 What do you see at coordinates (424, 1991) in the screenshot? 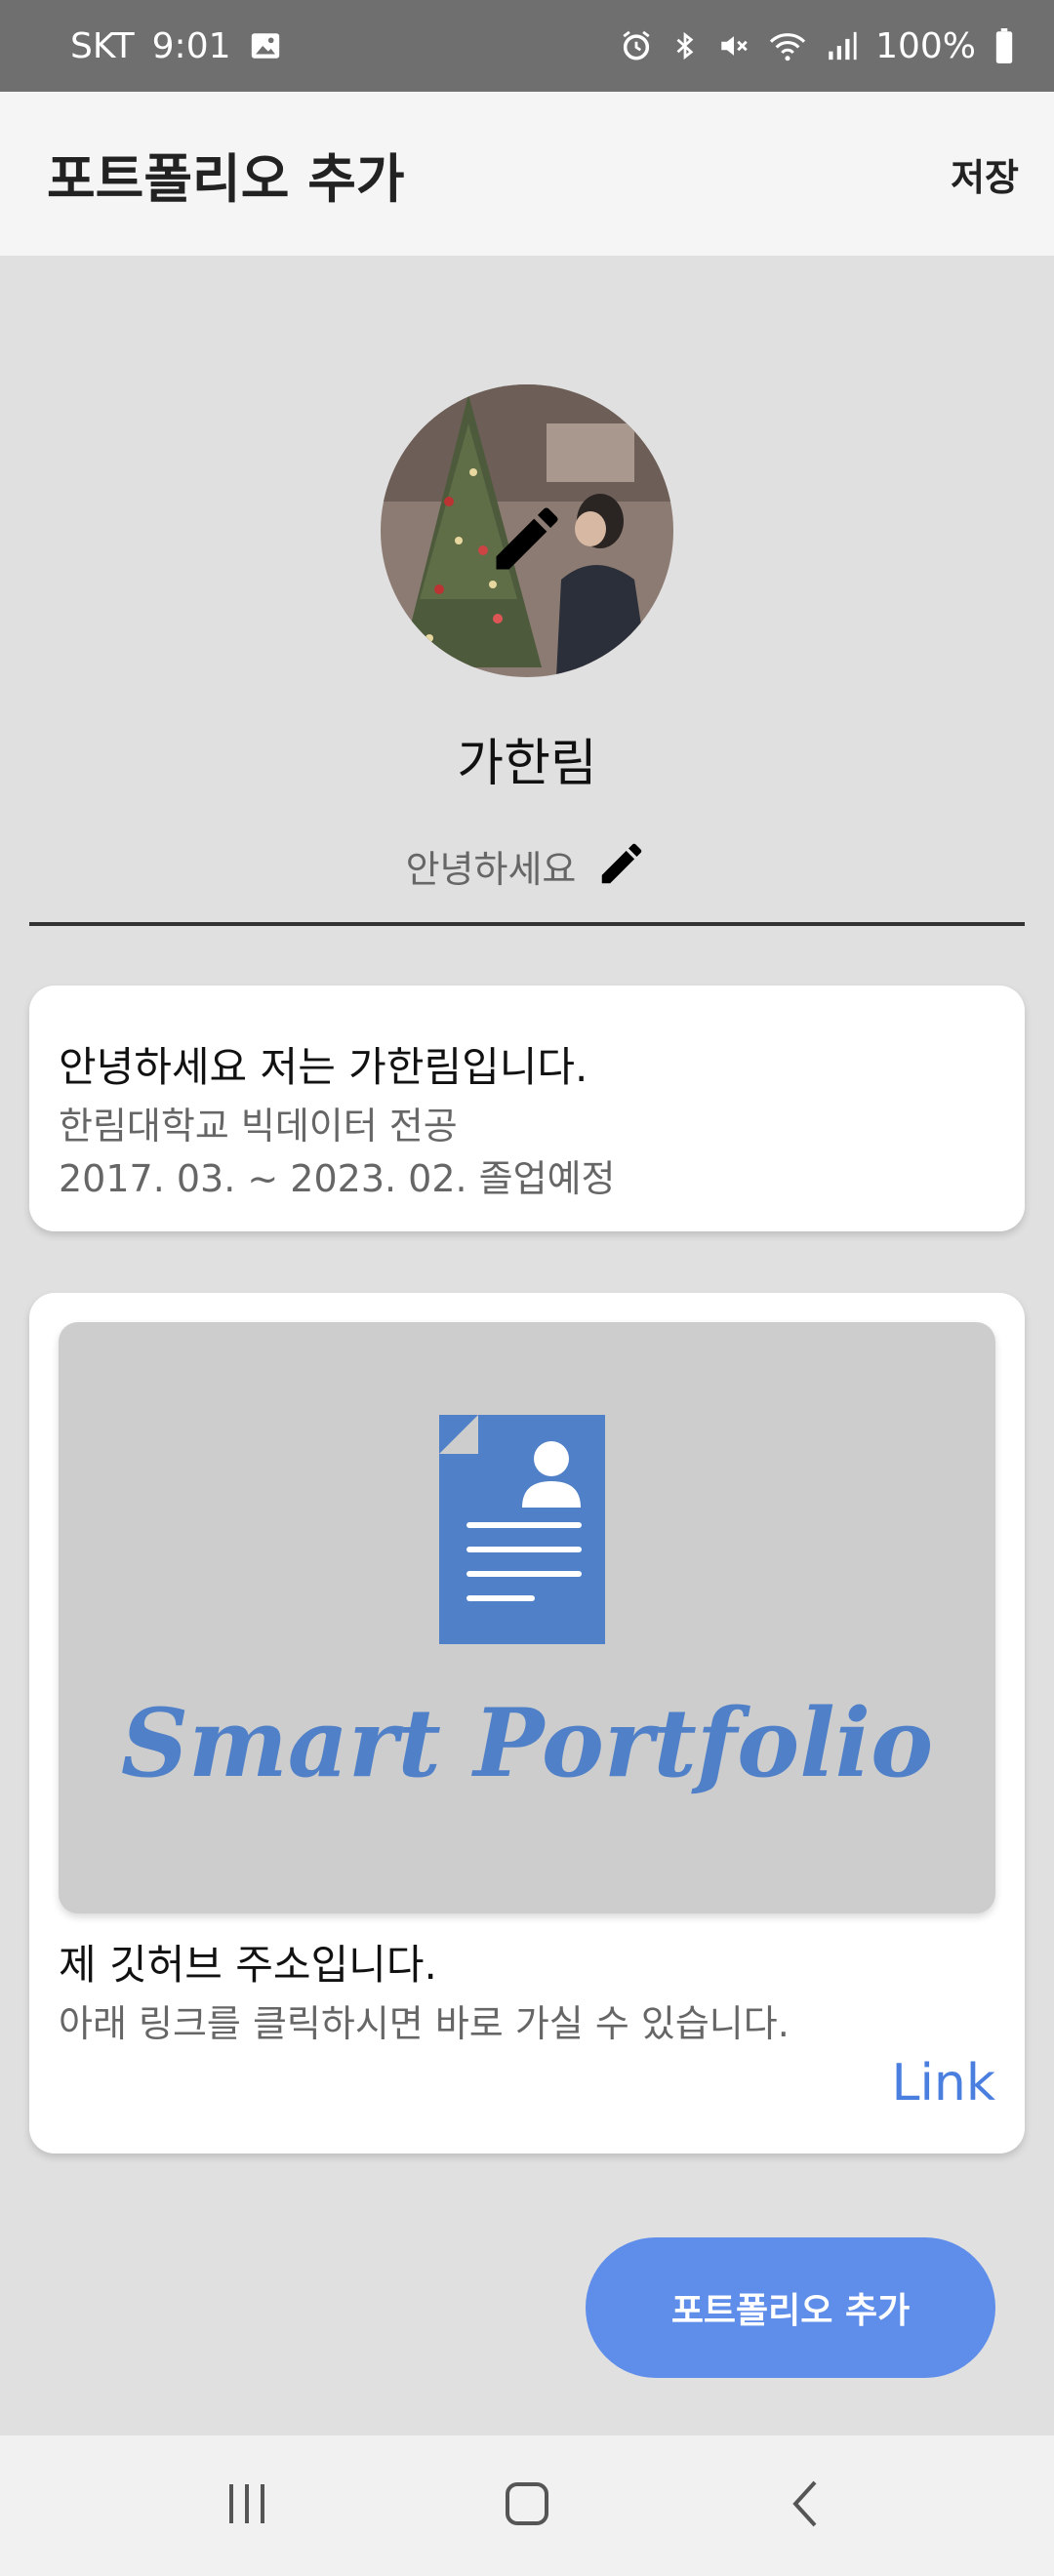
I see `portfolio-card-content: 제 깃허브 주소입니다. 아래 링크를 클릭하시면 바로 가실 수 있습니다.` at bounding box center [424, 1991].